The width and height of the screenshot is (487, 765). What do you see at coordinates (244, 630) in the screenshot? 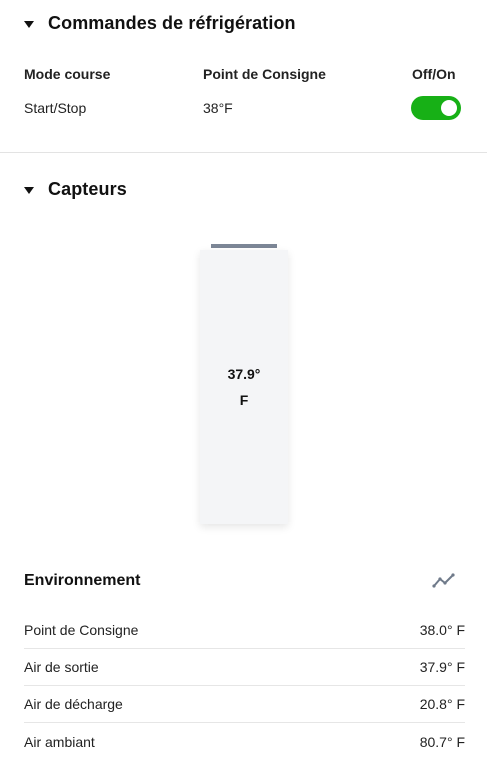
I see `table-row: Point de Consigne 38.0° F` at bounding box center [244, 630].